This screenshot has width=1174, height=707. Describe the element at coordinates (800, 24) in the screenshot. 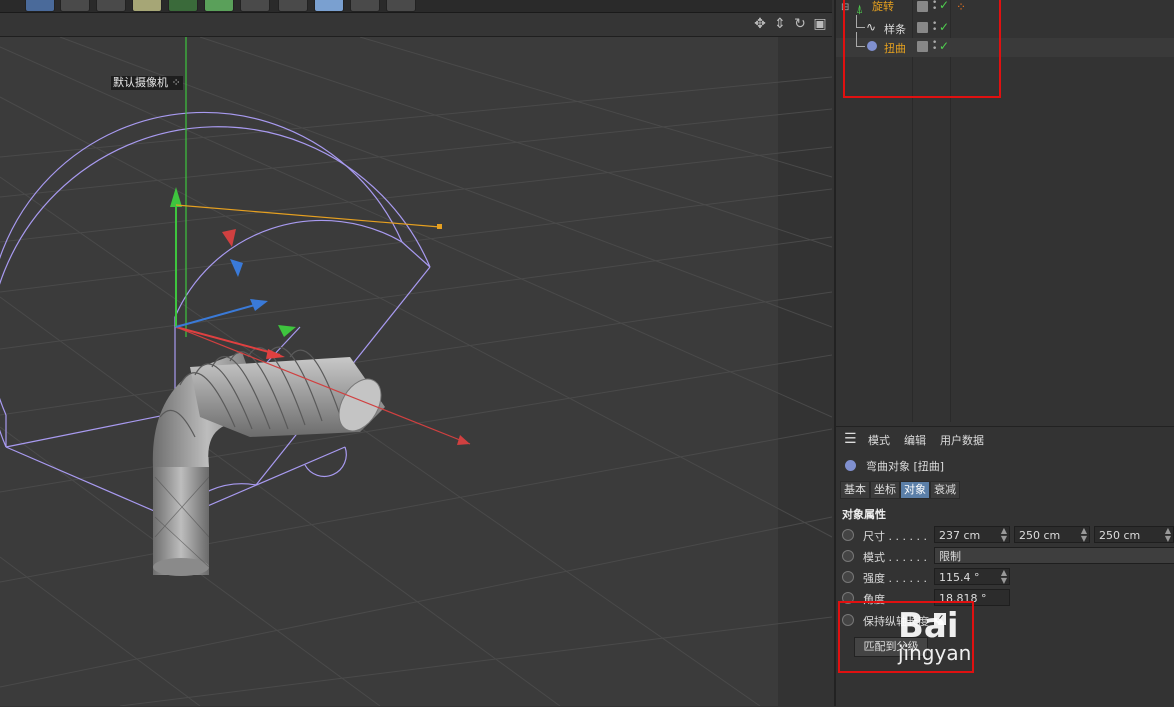

I see `rotate-icon: ↻` at that location.